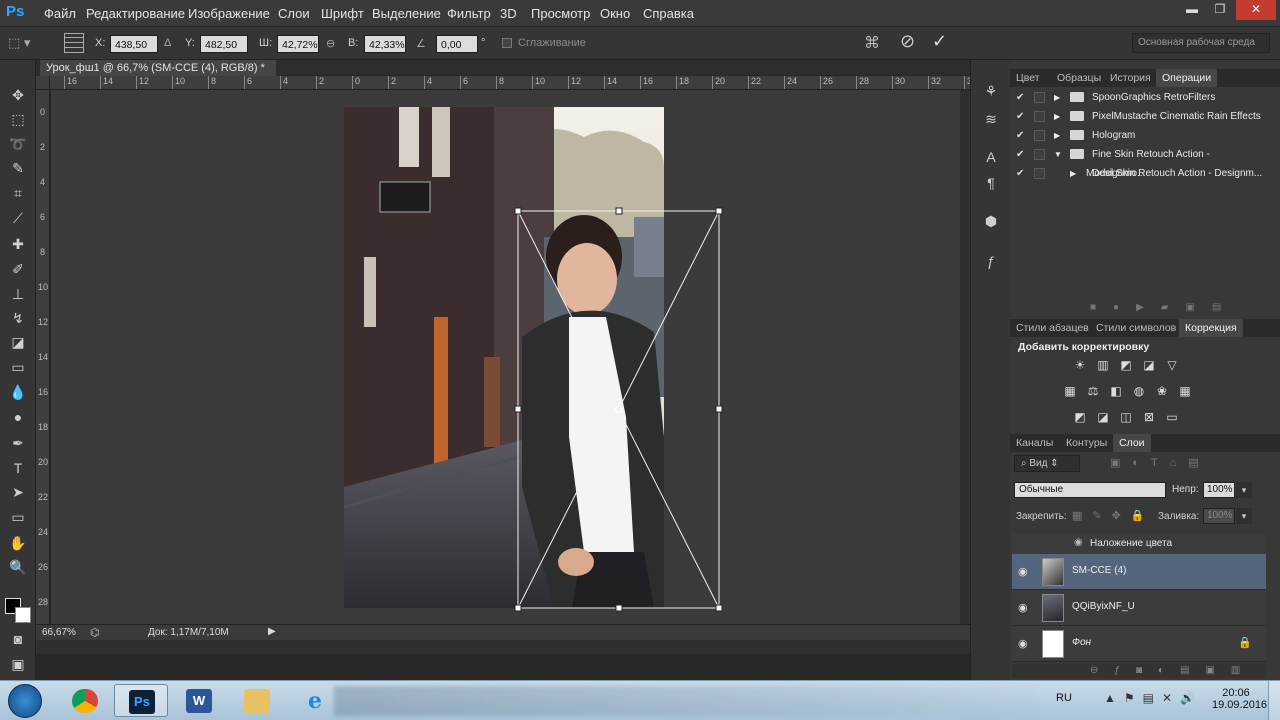 This screenshot has width=1280, height=720. What do you see at coordinates (1172, 417) in the screenshot?
I see `gradient-map-icon: ▭` at bounding box center [1172, 417].